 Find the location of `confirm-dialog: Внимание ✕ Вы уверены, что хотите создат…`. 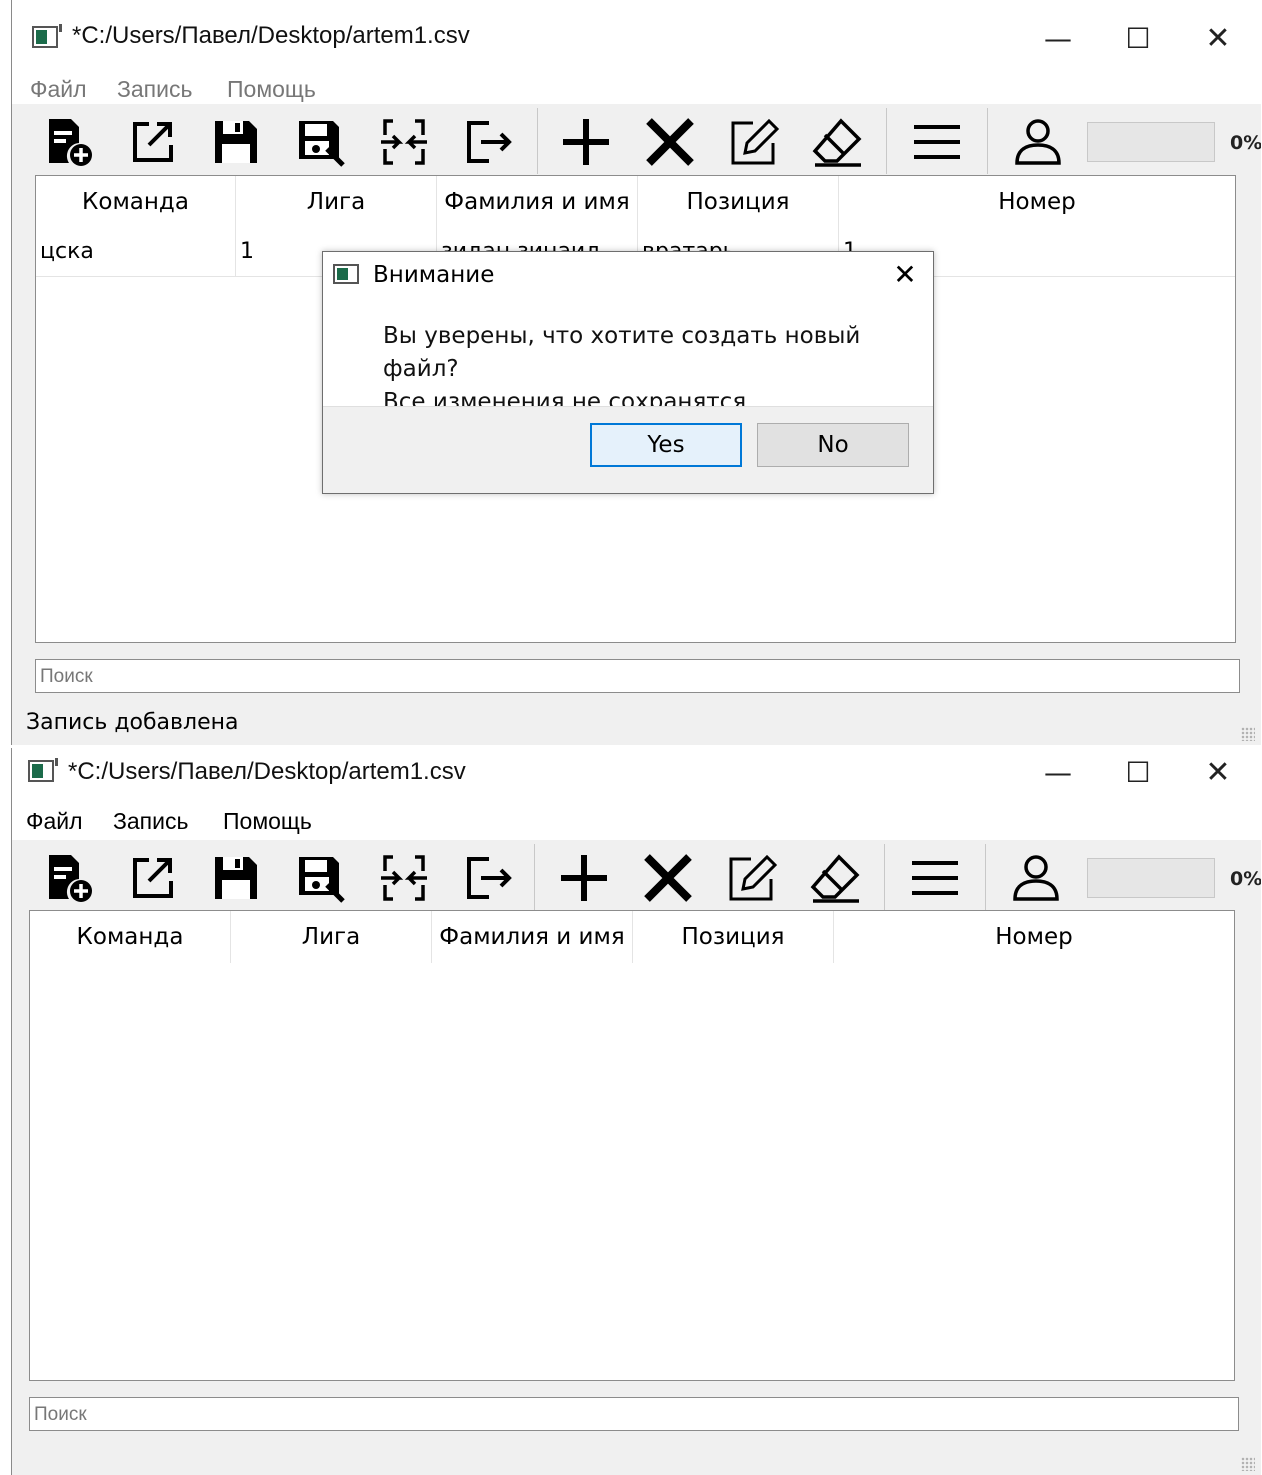

confirm-dialog: Внимание ✕ Вы уверены, что хотите создат… is located at coordinates (628, 372).